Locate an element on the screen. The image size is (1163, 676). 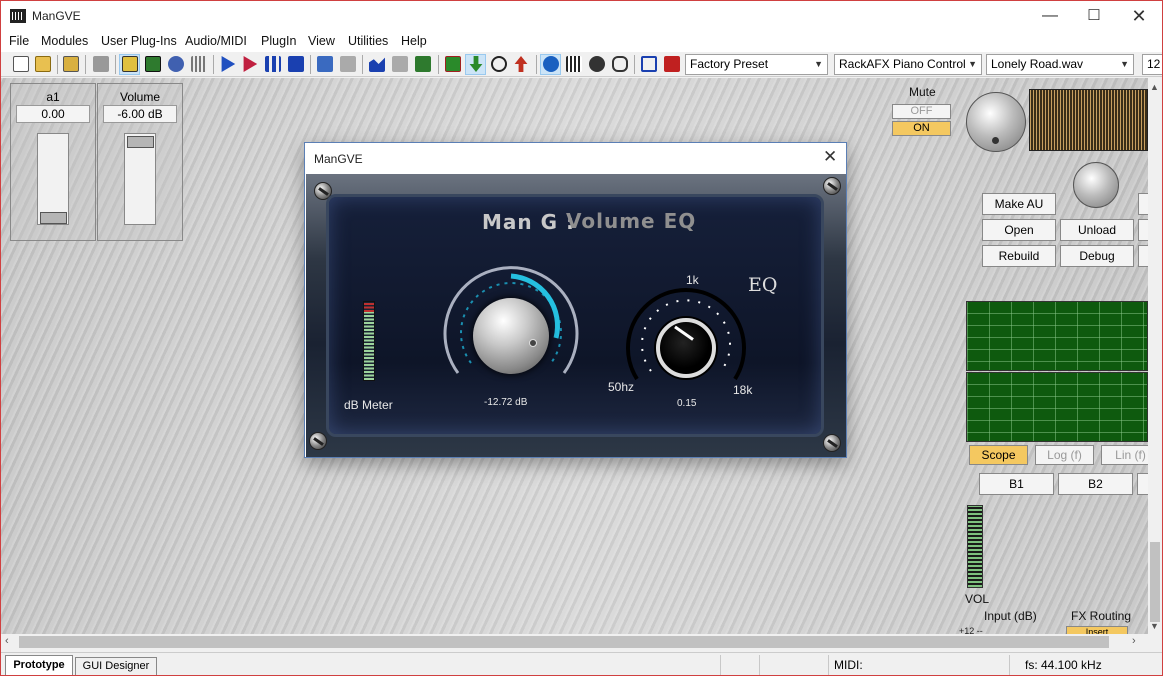
chart-icon is located at coordinates (377, 64).